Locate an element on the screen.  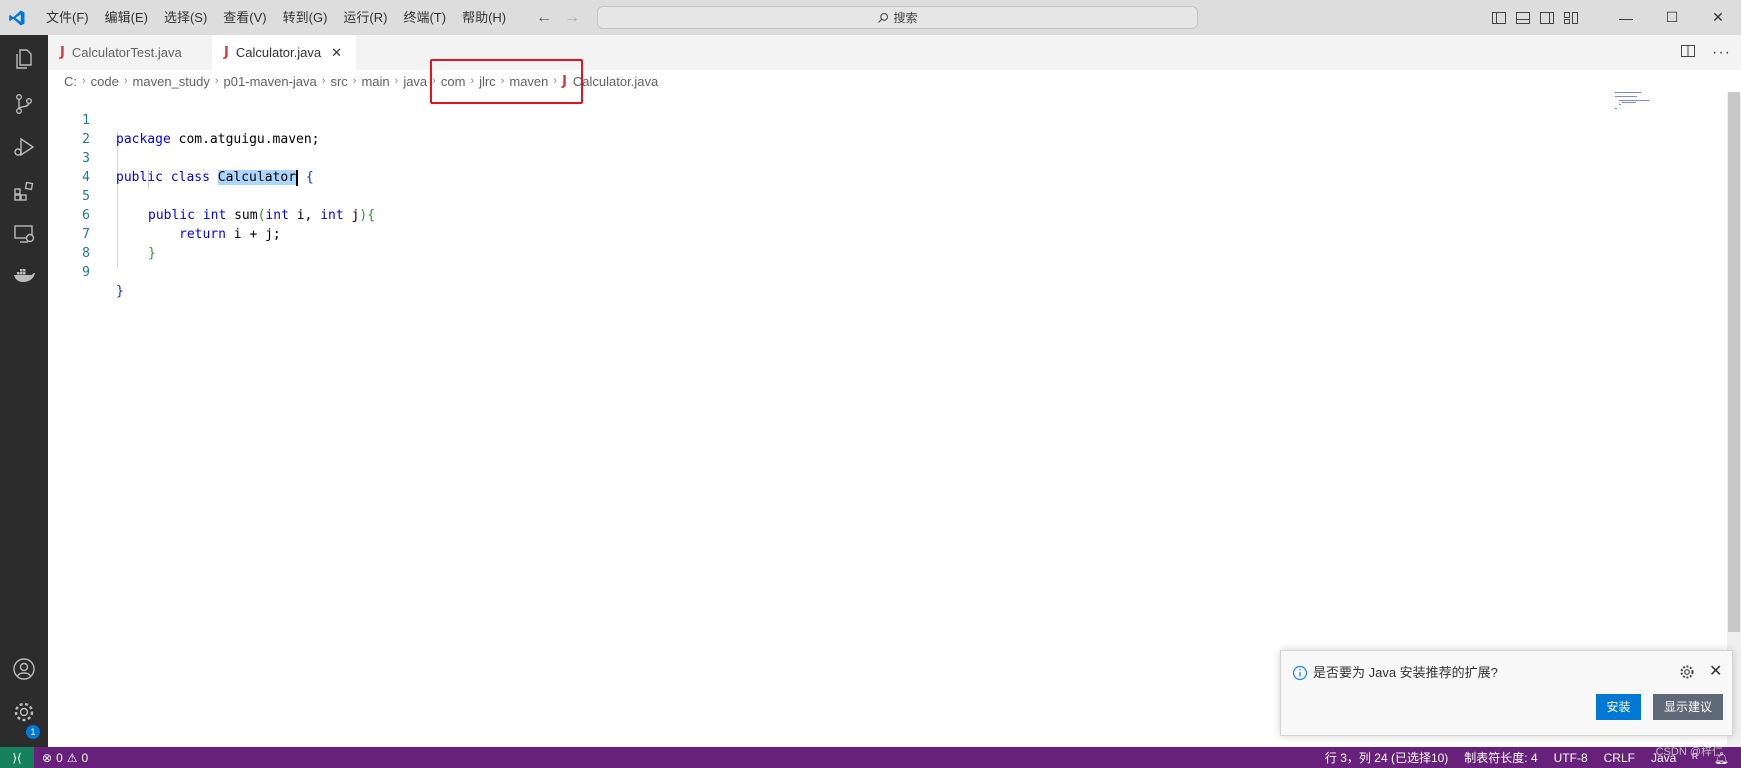
tab-label: Calculator.java is located at coordinates (278, 52).